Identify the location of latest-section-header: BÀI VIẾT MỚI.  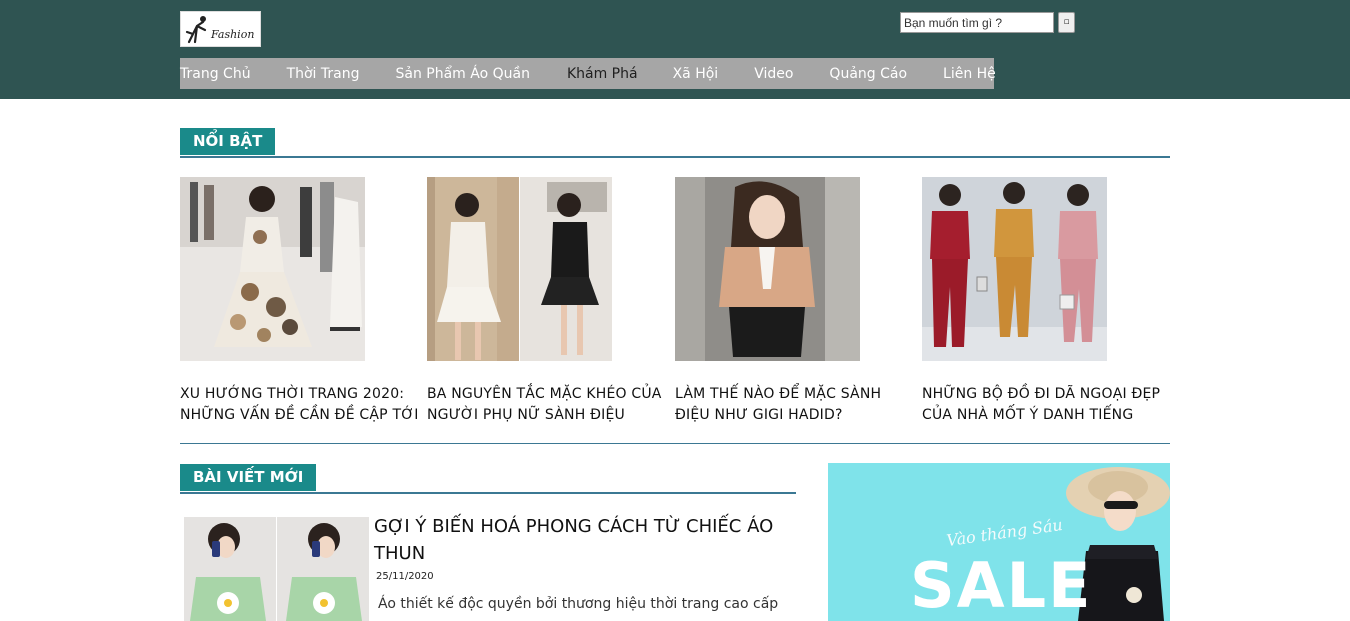
(488, 479).